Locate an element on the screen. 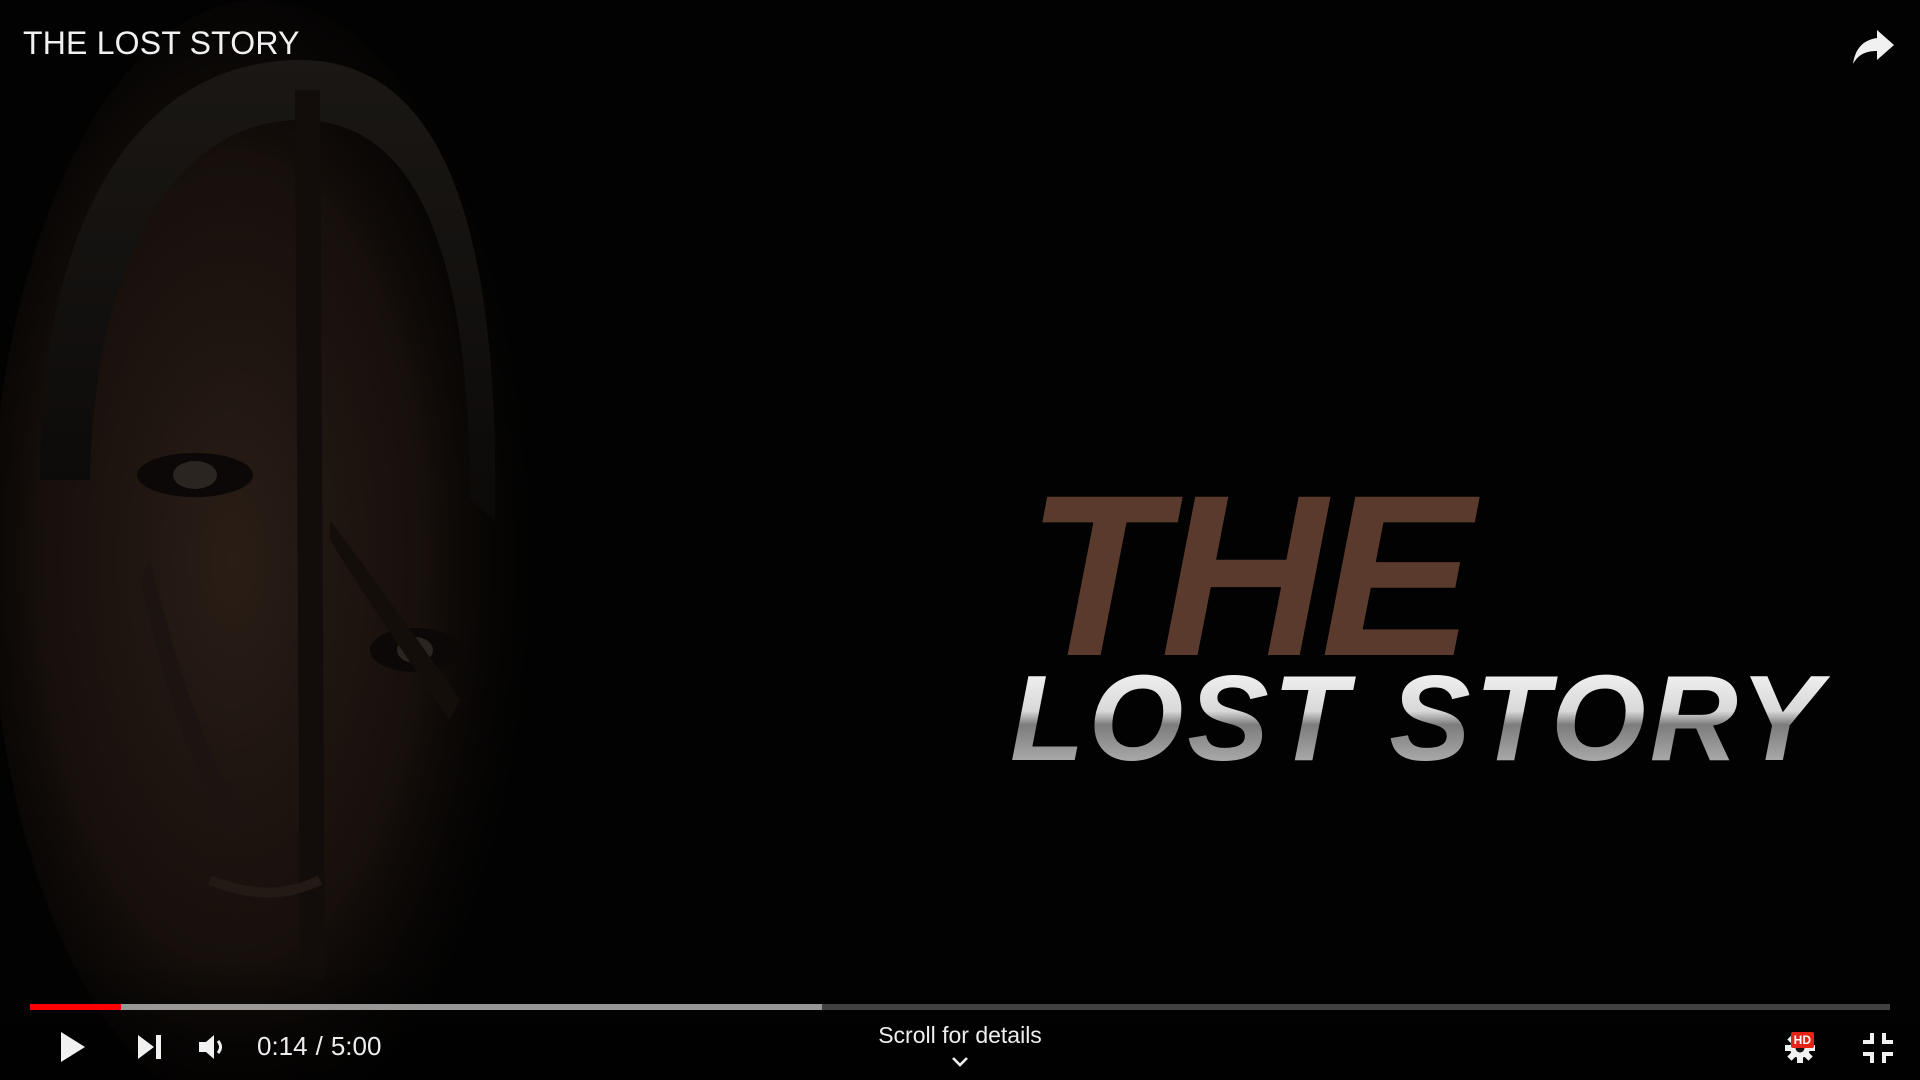  current-time: 0:14 is located at coordinates (282, 1046).